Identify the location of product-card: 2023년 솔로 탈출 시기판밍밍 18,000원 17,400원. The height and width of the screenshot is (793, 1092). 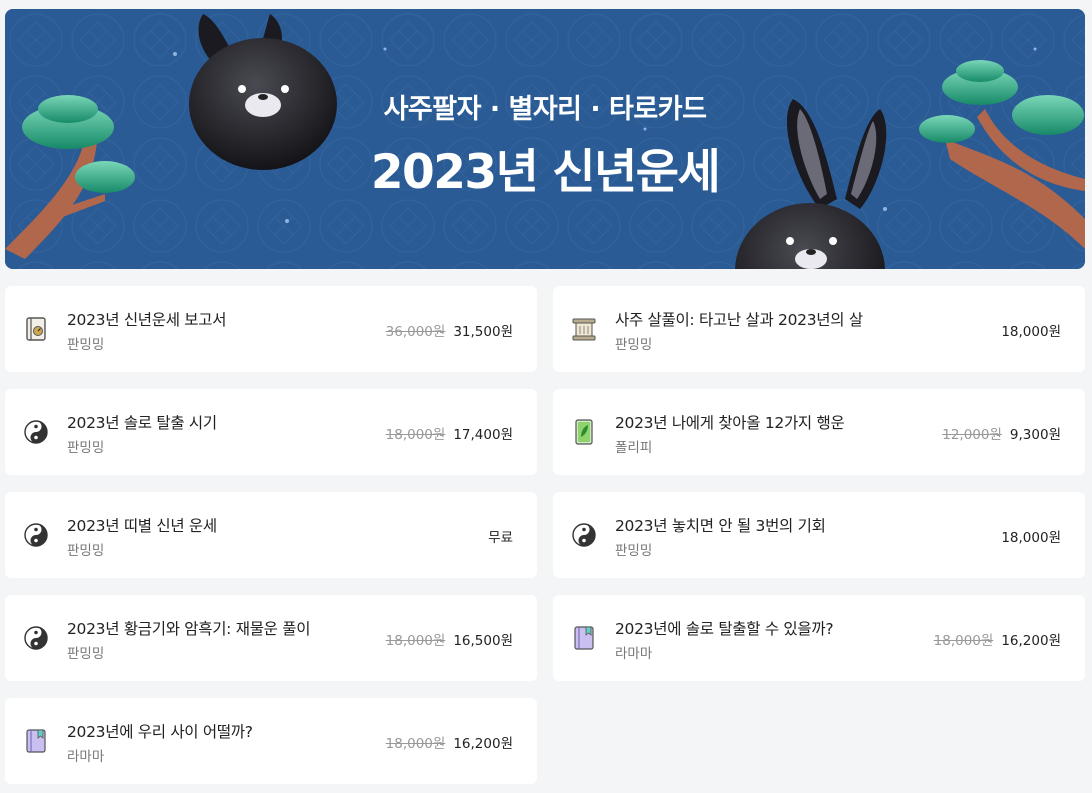
(271, 432).